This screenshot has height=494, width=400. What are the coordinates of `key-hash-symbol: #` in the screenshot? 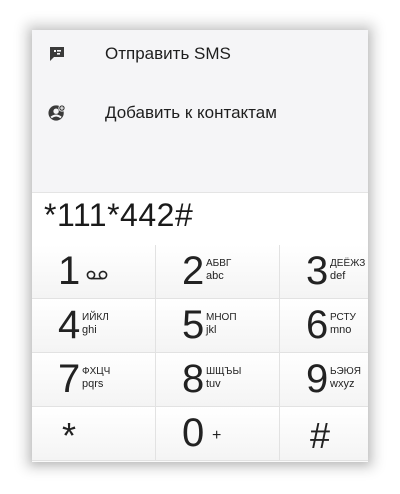 It's located at (320, 435).